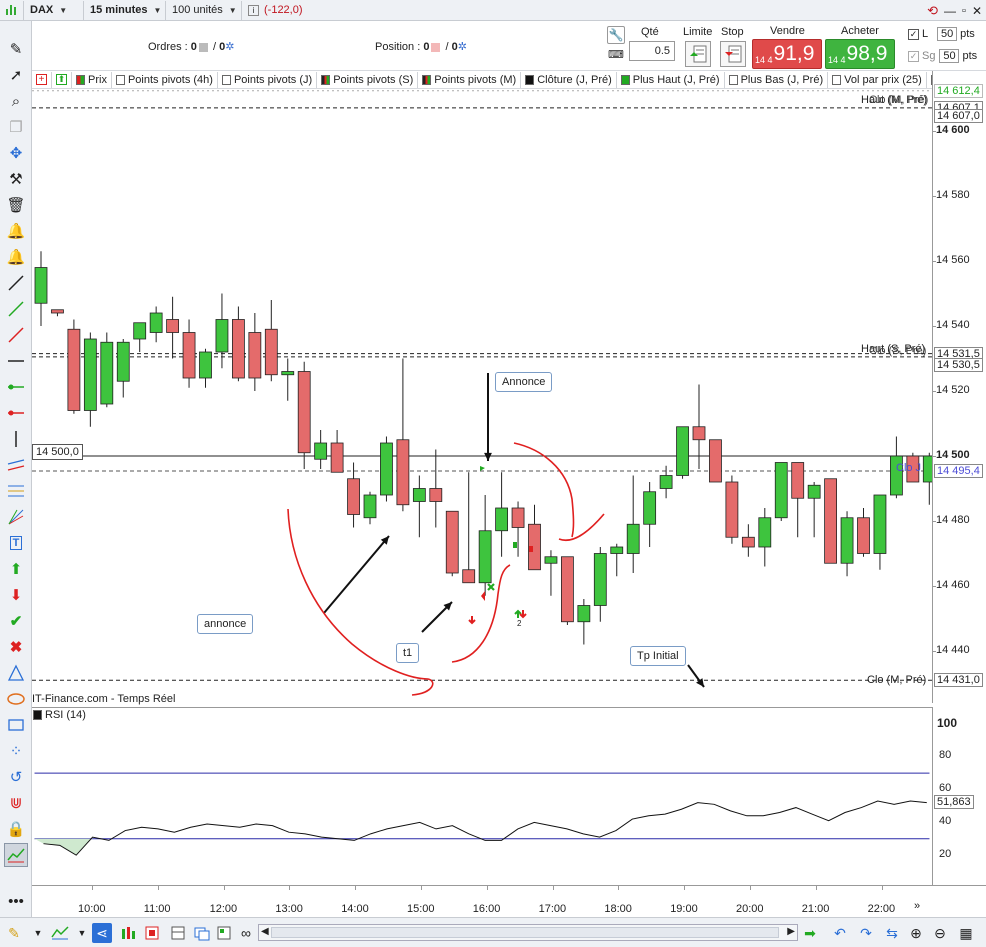  Describe the element at coordinates (913, 34) in the screenshot. I see `l-checkbox: ✓` at that location.